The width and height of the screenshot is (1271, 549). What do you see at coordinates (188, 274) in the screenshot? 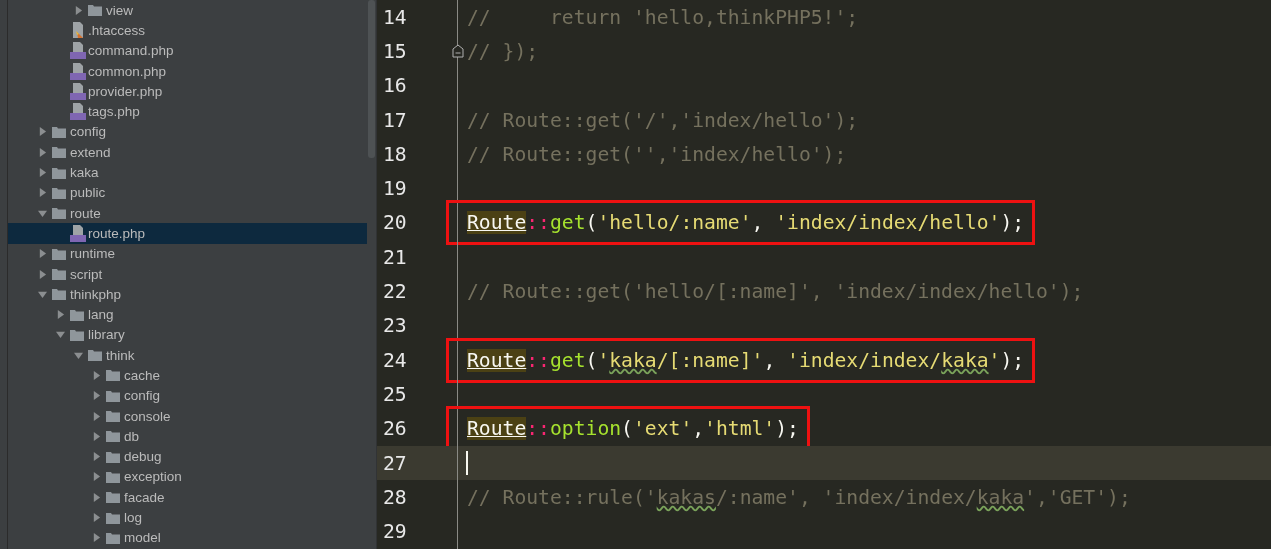
I see `tree-item: script` at bounding box center [188, 274].